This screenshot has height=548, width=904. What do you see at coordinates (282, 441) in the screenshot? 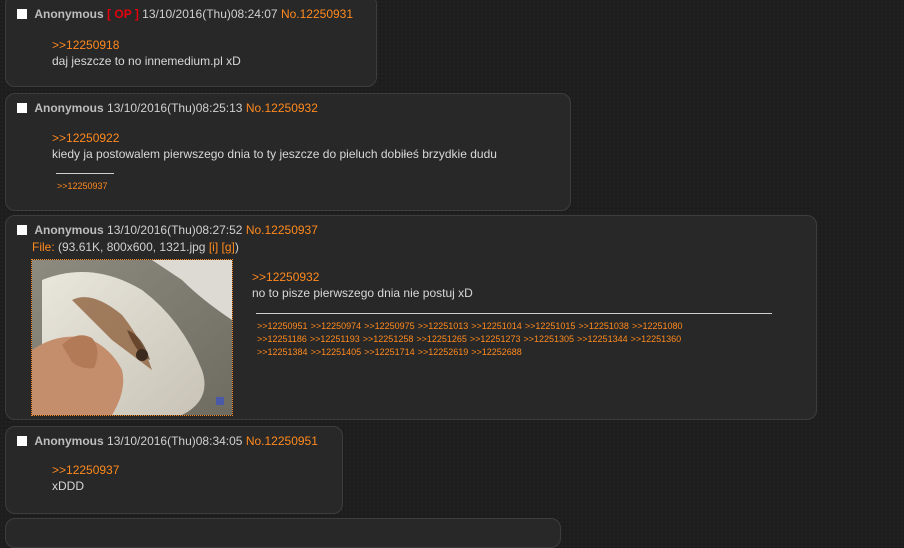
I see `post-number: No.12250951` at bounding box center [282, 441].